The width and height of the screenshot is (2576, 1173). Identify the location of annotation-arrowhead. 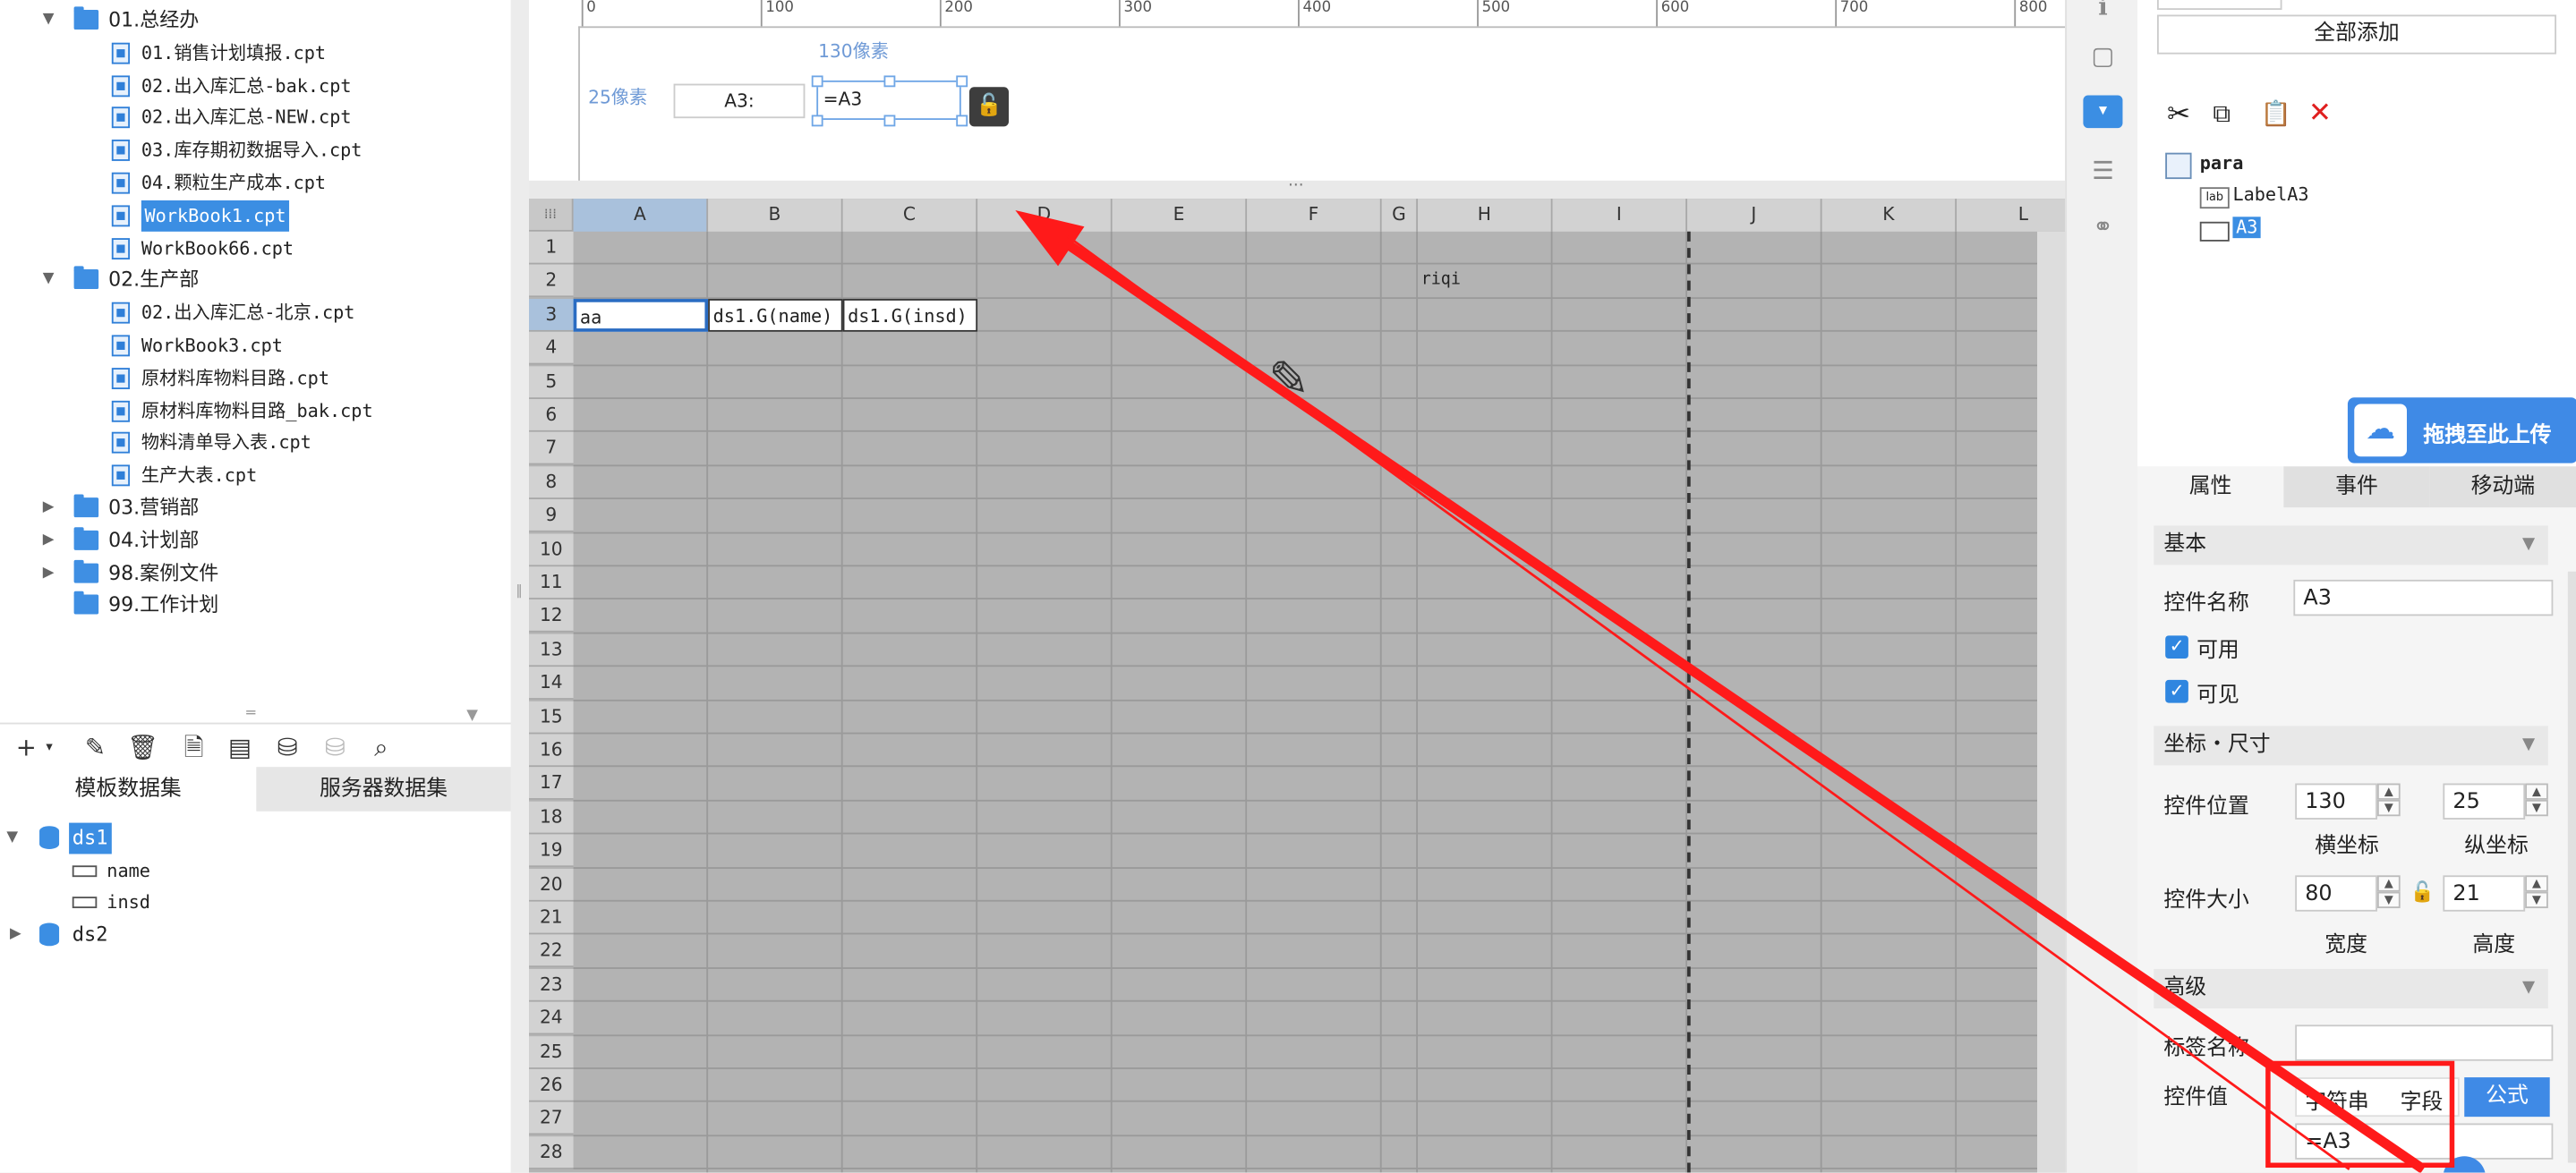
(1050, 238).